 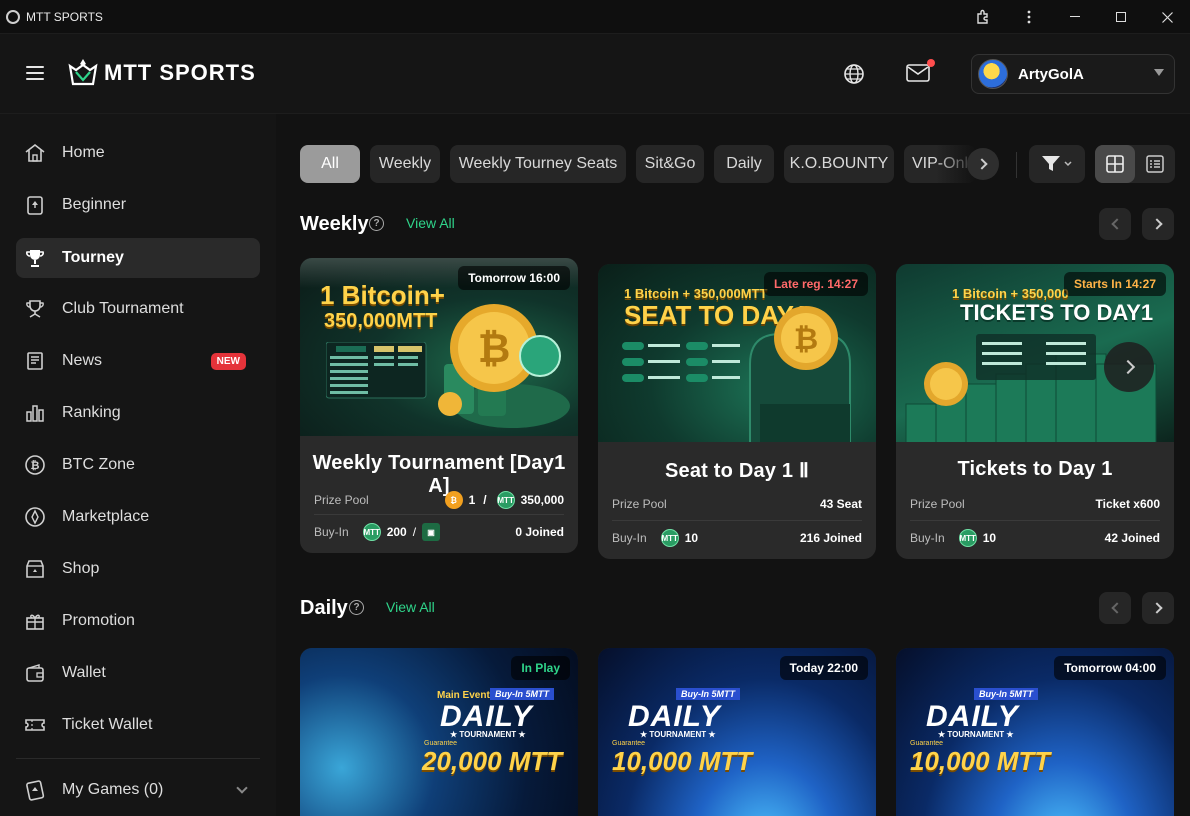 What do you see at coordinates (744, 164) in the screenshot?
I see `filter-chip-daily: Daily` at bounding box center [744, 164].